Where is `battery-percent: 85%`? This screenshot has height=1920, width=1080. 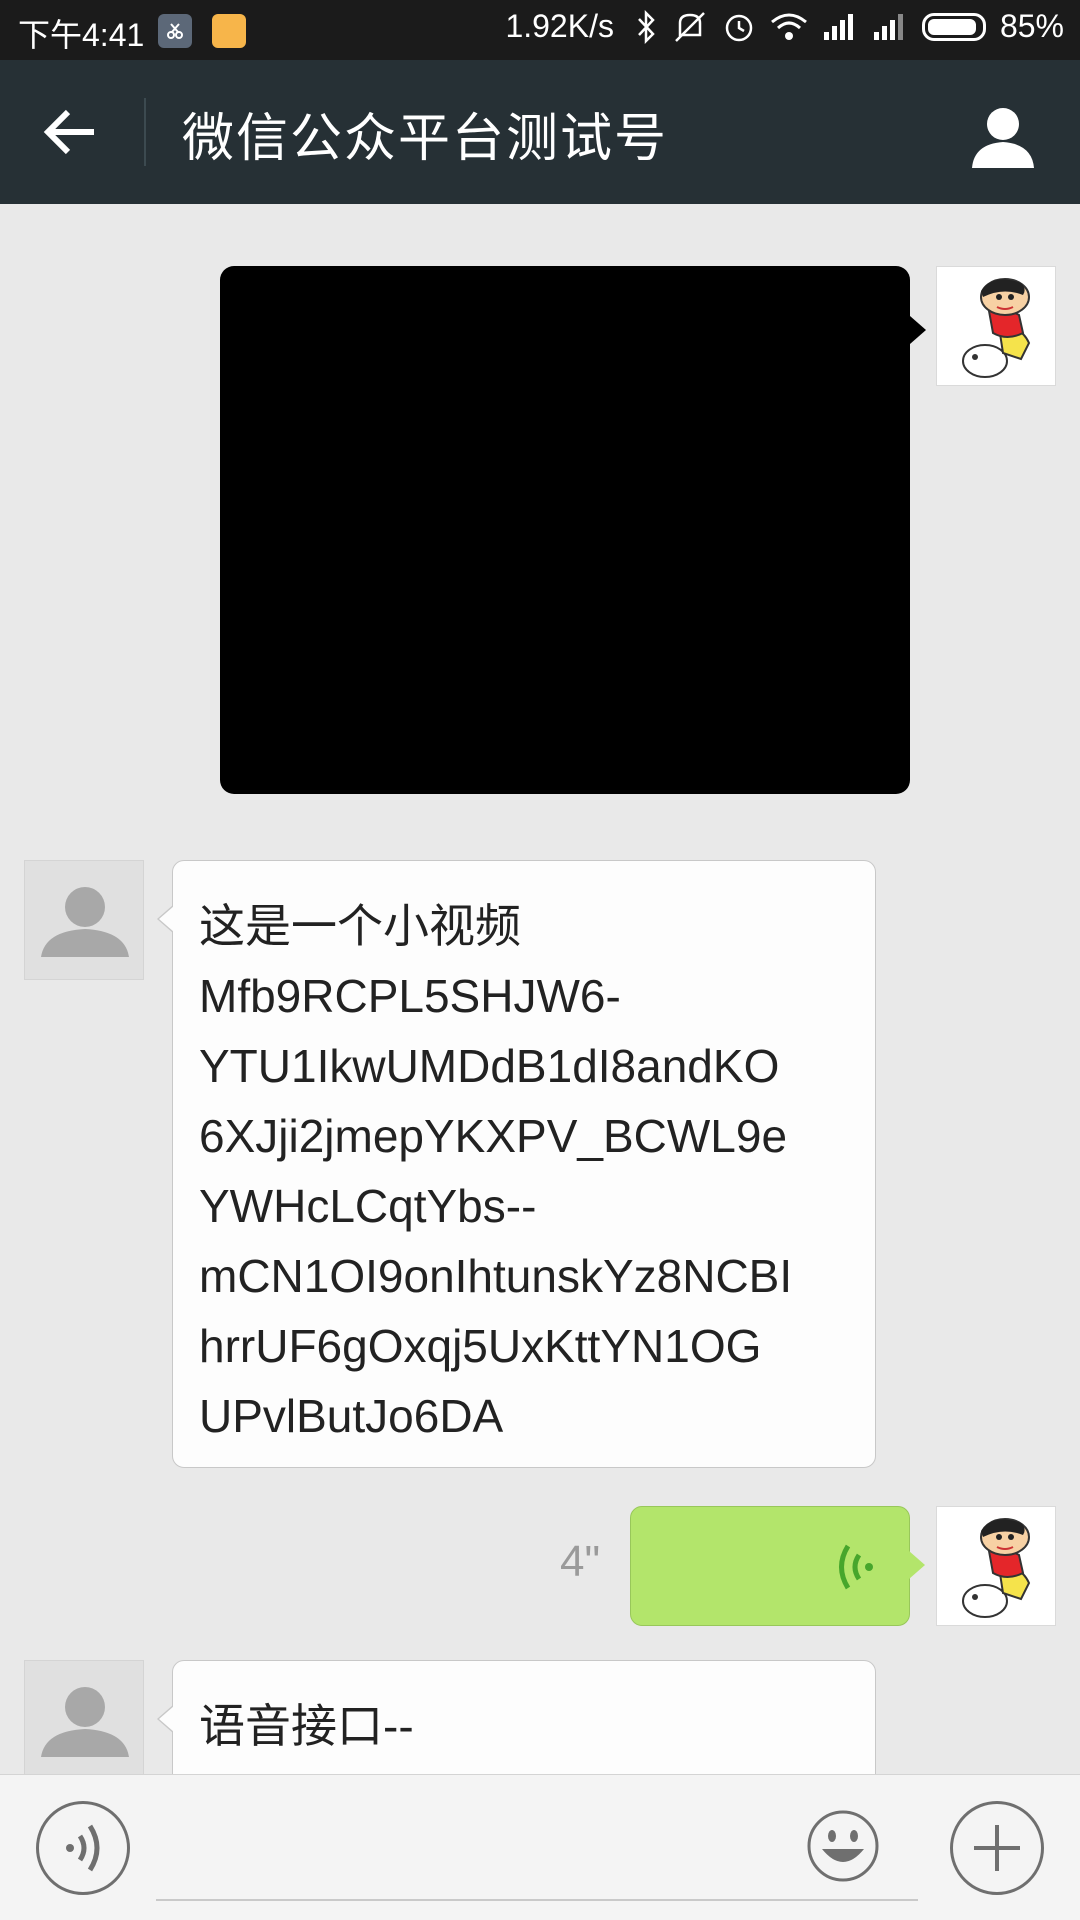 battery-percent: 85% is located at coordinates (1031, 26).